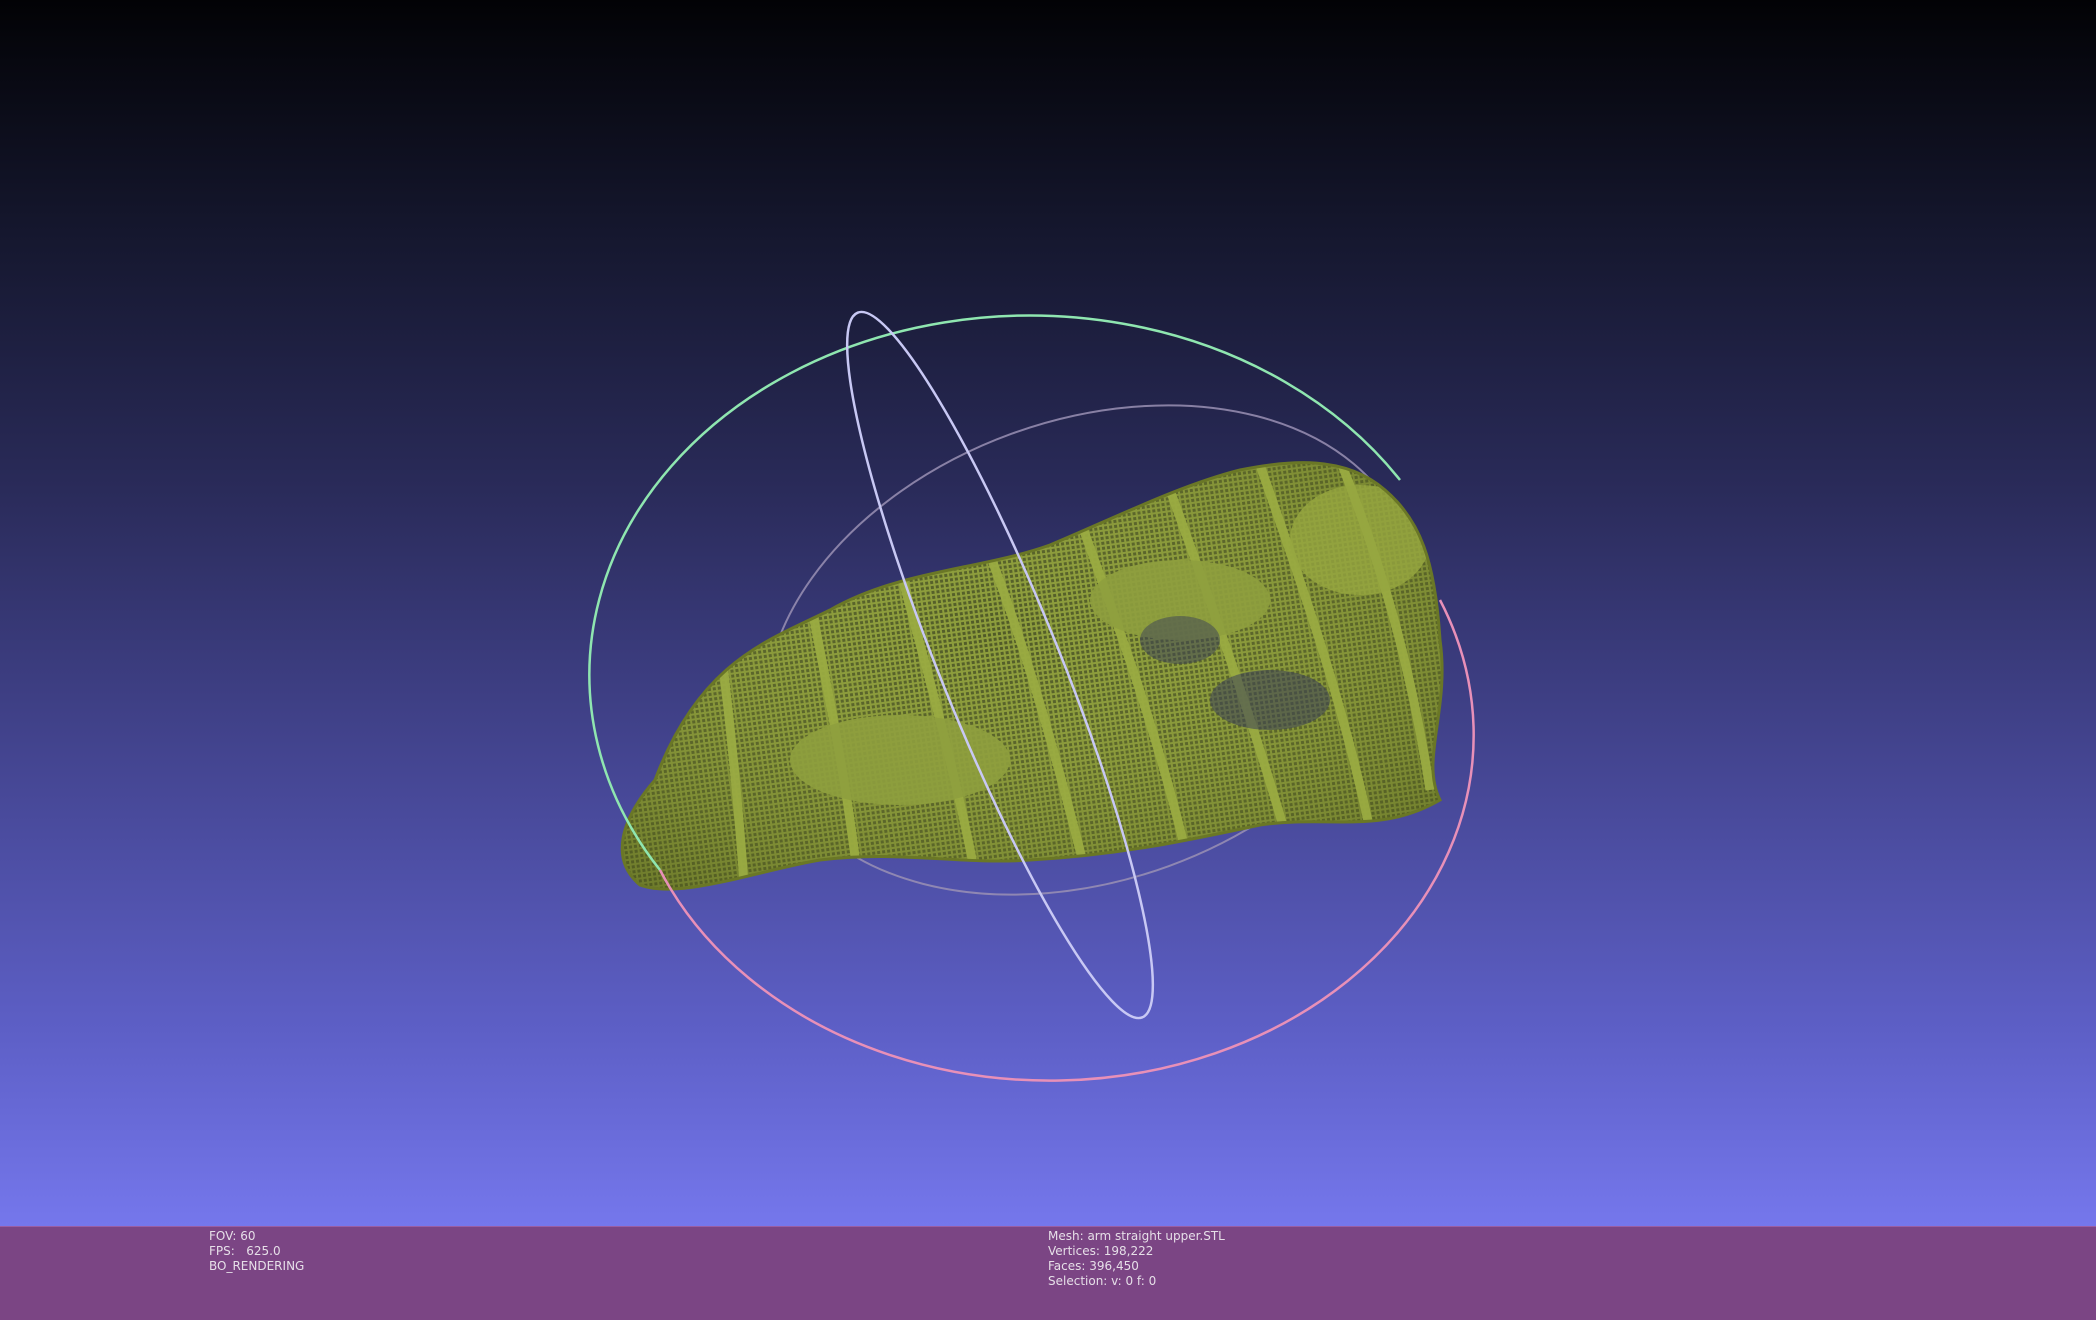 The height and width of the screenshot is (1320, 2096). What do you see at coordinates (1101, 1251) in the screenshot?
I see `vertices-readout: Vertices: 198,222` at bounding box center [1101, 1251].